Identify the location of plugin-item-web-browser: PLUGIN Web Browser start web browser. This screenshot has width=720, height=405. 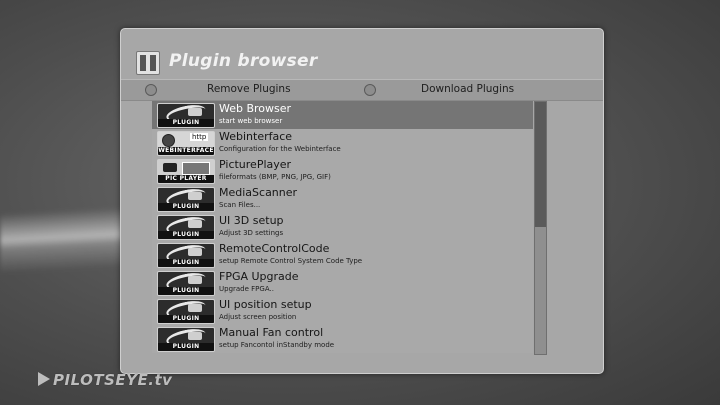
(342, 115).